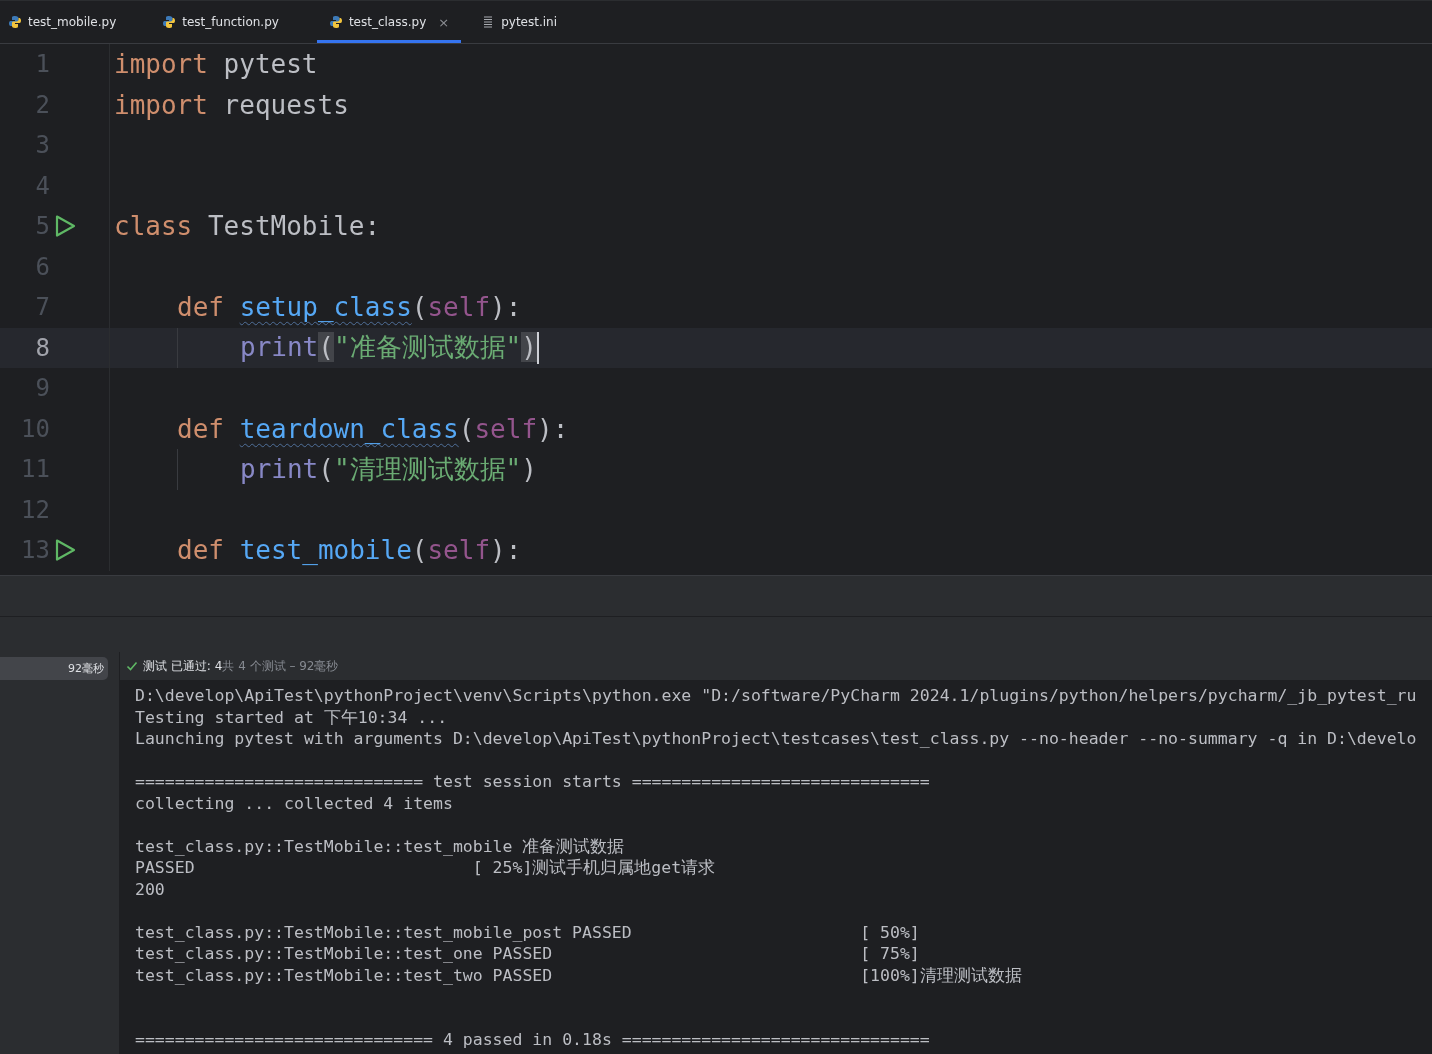  What do you see at coordinates (521, 22) in the screenshot?
I see `file-tab: pytest.ini` at bounding box center [521, 22].